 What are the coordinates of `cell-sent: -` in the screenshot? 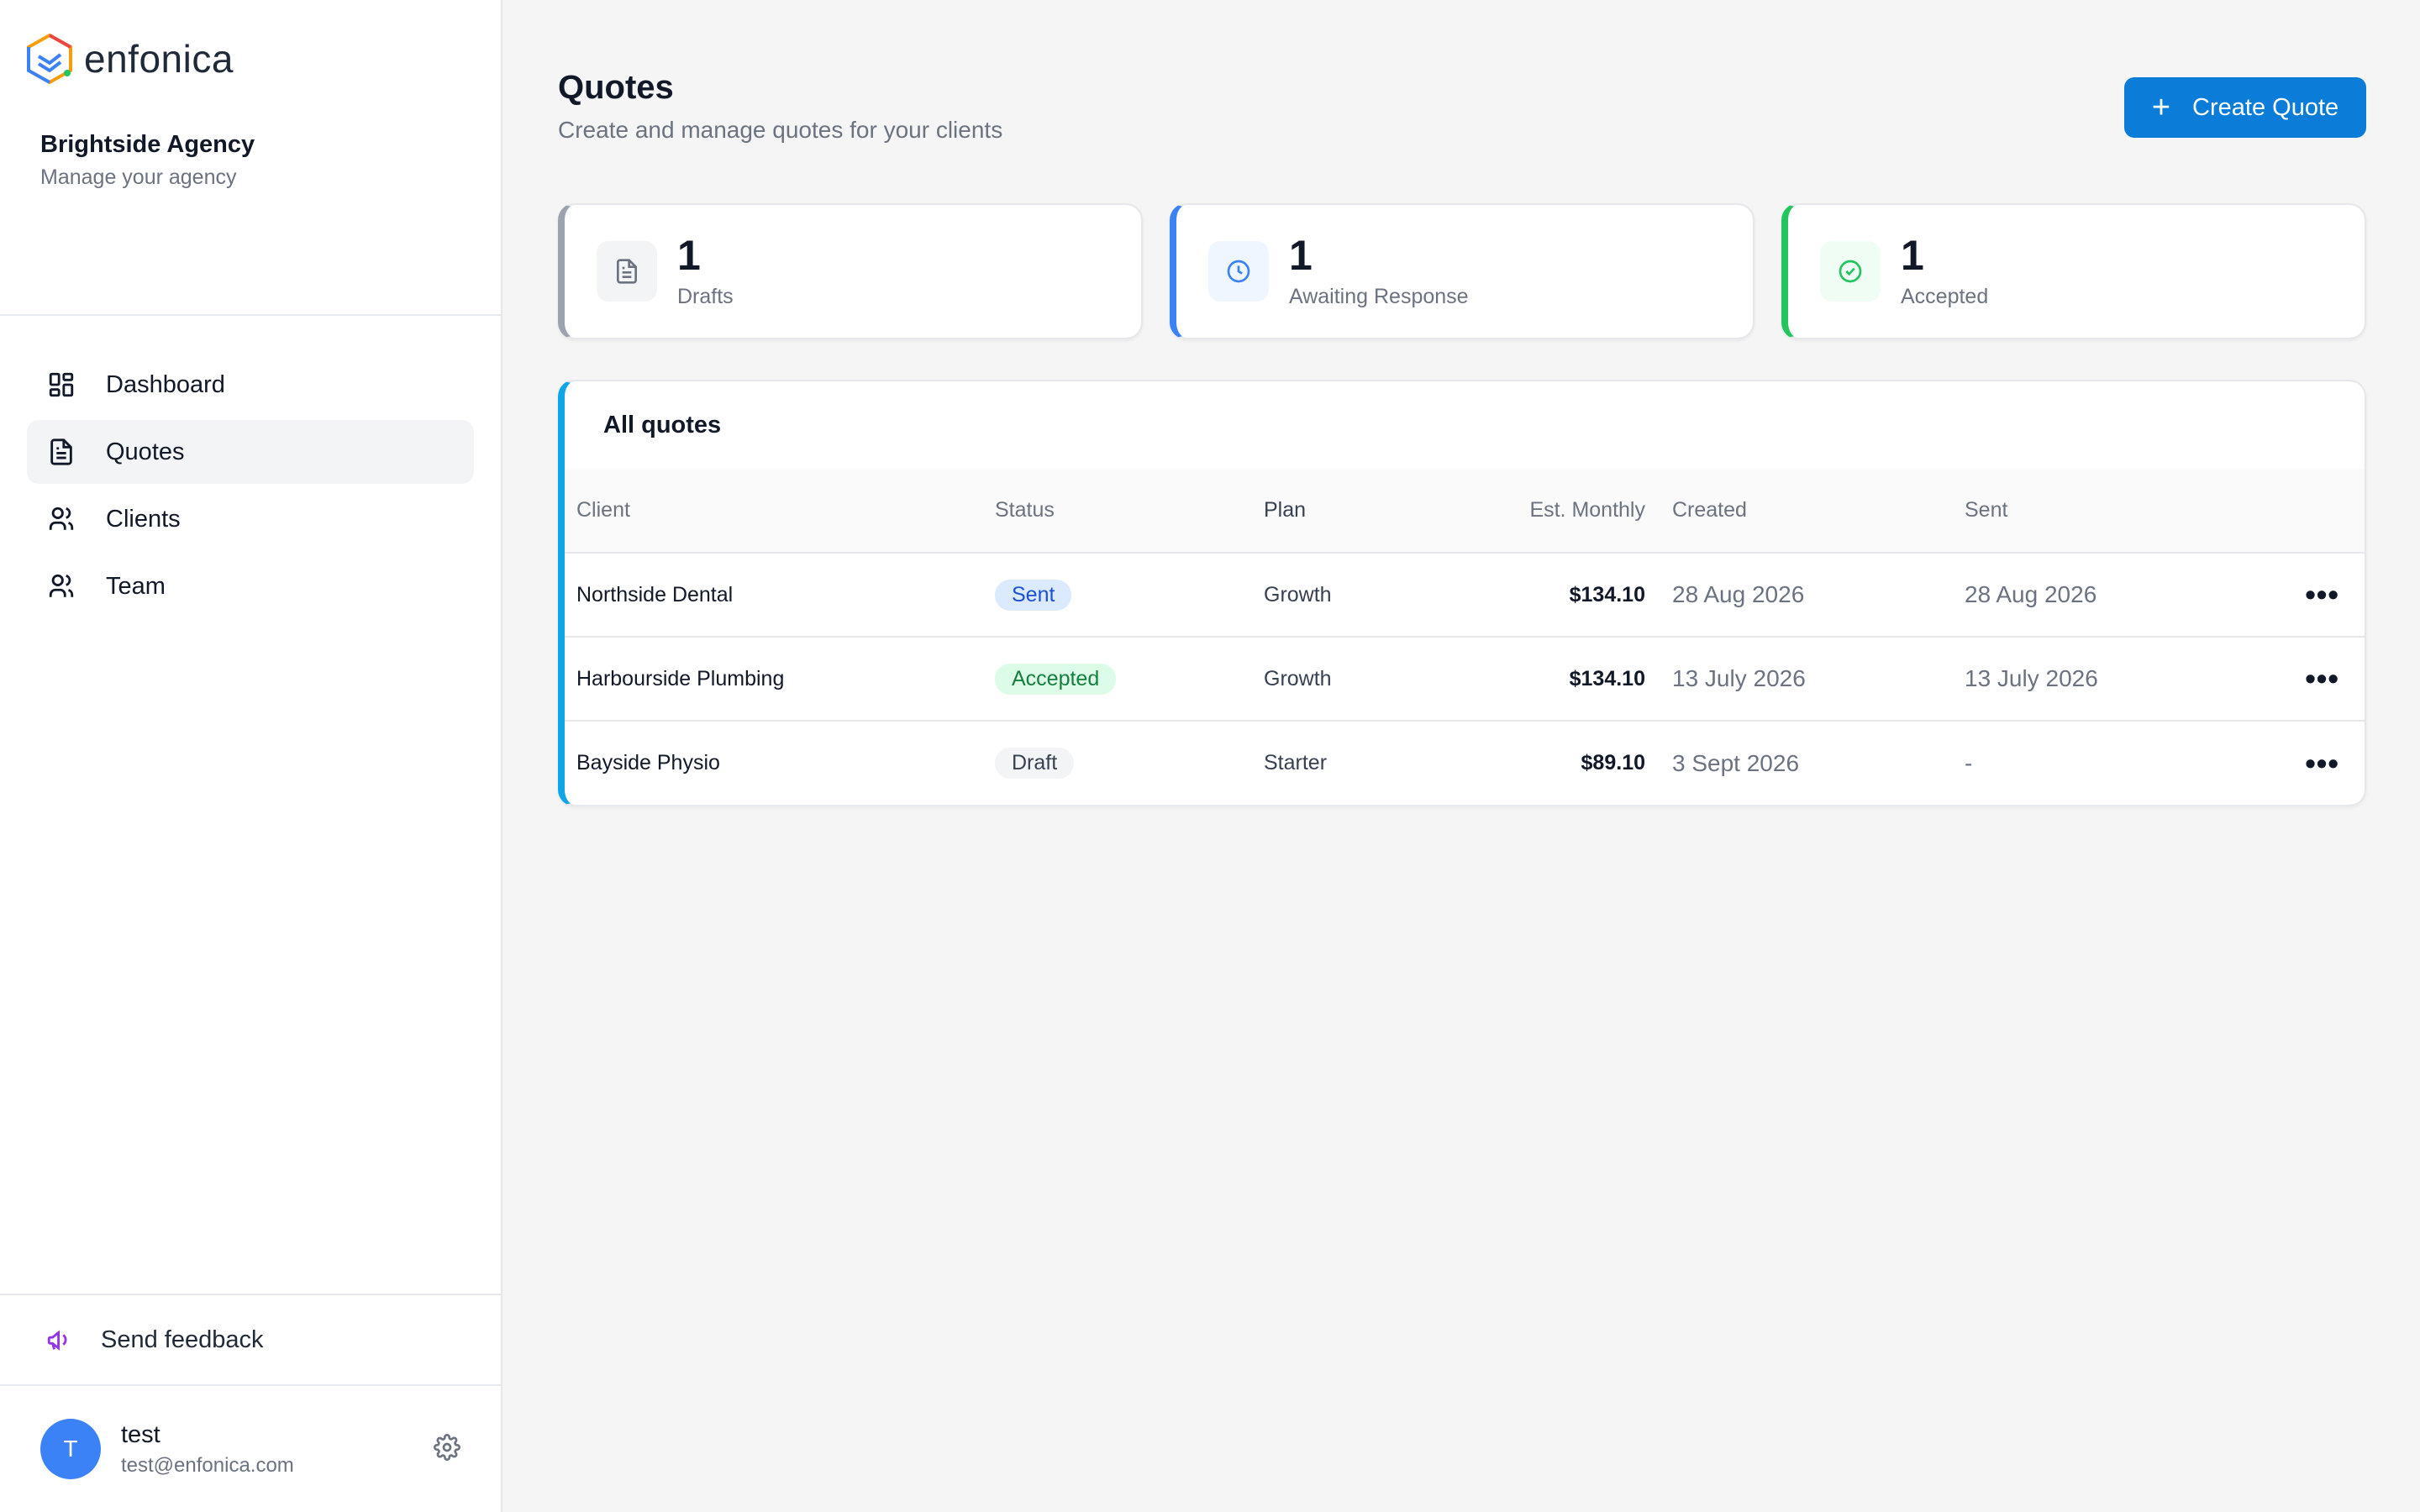 It's located at (1969, 762).